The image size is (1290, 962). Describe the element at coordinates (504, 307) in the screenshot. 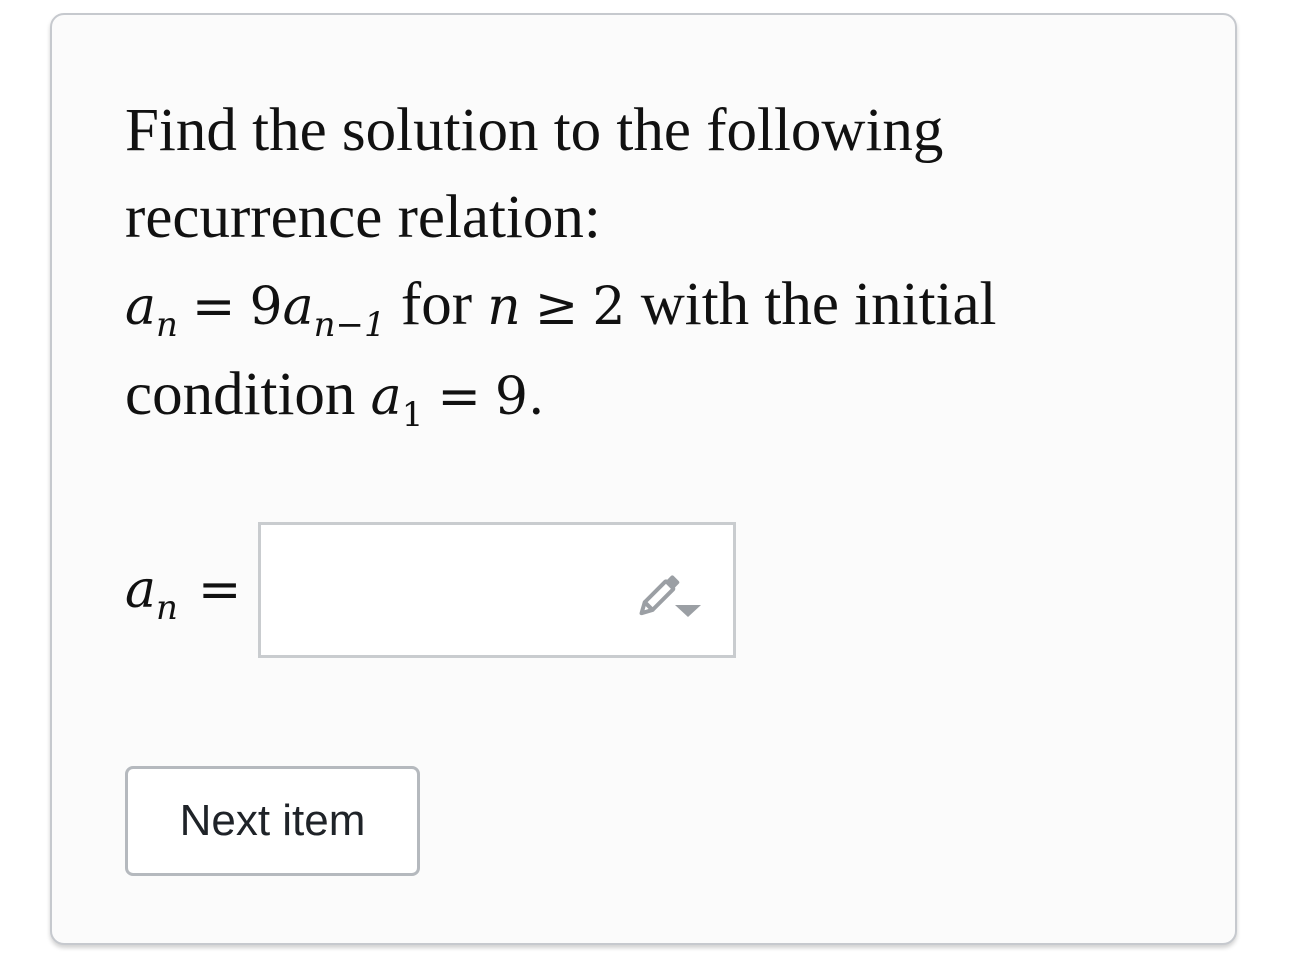

I see `n-variable: n` at that location.